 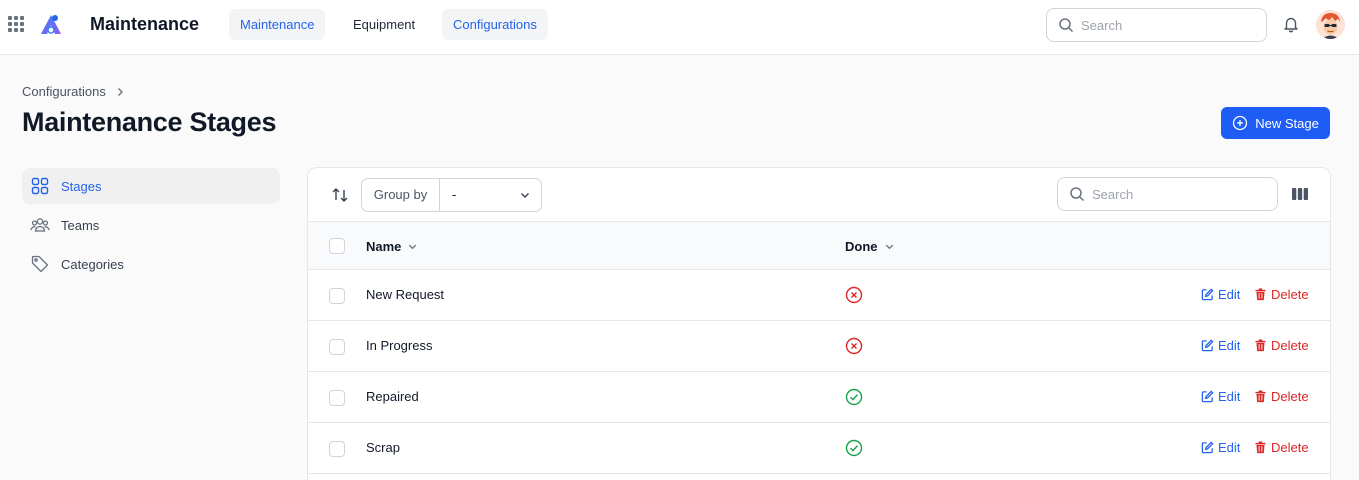 I want to click on table-search-input, so click(x=1182, y=194).